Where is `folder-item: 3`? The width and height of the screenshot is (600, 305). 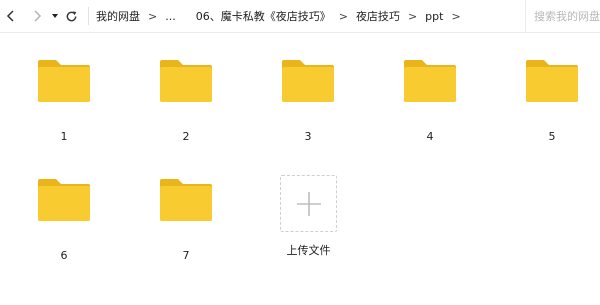
folder-item: 3 is located at coordinates (308, 108).